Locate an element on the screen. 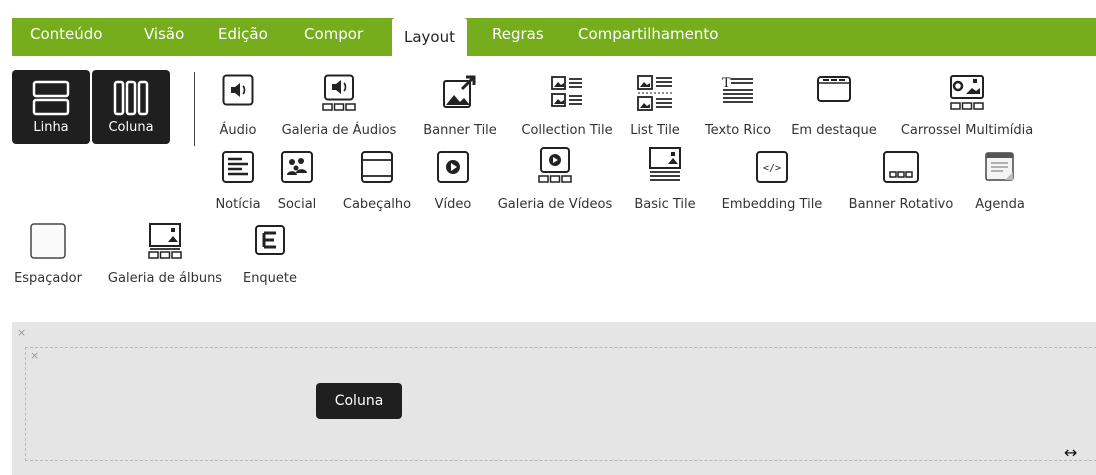  tile-label: Notícia is located at coordinates (238, 204).